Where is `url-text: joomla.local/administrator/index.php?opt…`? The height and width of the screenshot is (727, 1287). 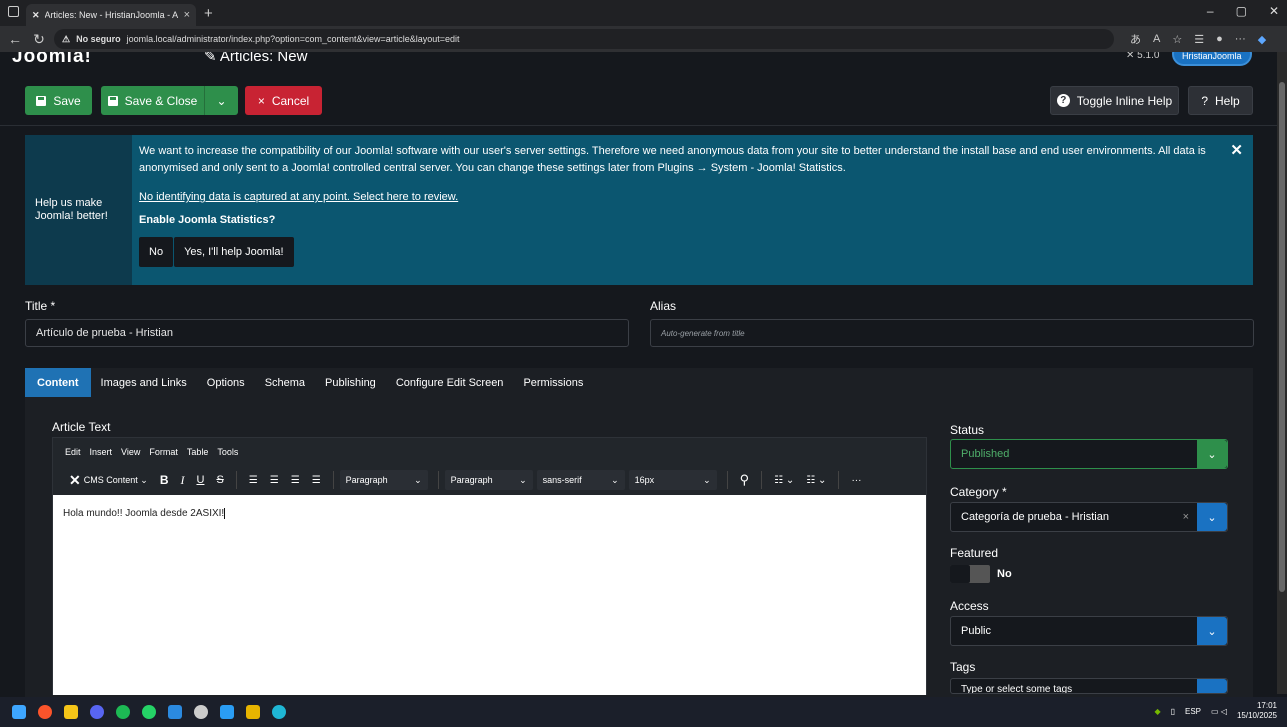
url-text: joomla.local/administrator/index.php?opt… is located at coordinates (293, 39).